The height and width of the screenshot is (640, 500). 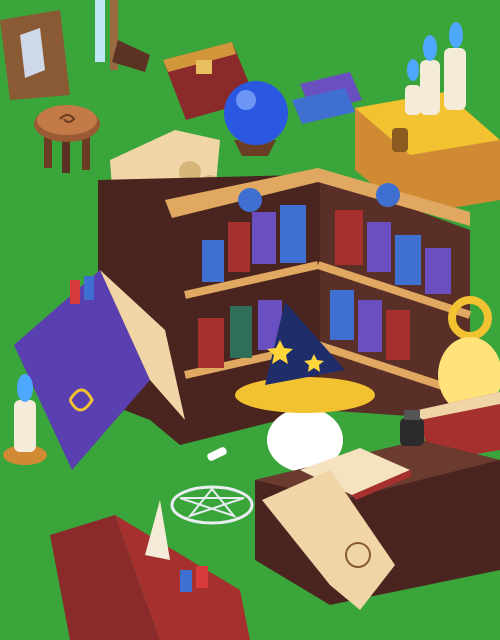 What do you see at coordinates (305, 395) in the screenshot?
I see `hat-brim` at bounding box center [305, 395].